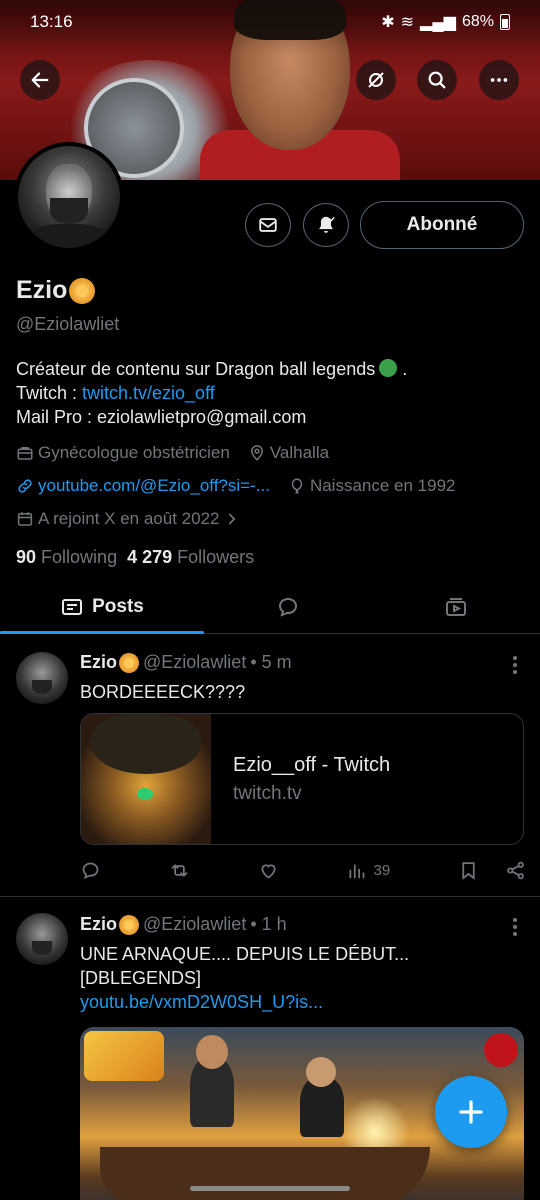  I want to click on dragon-ball-legends-logo, so click(124, 1056).